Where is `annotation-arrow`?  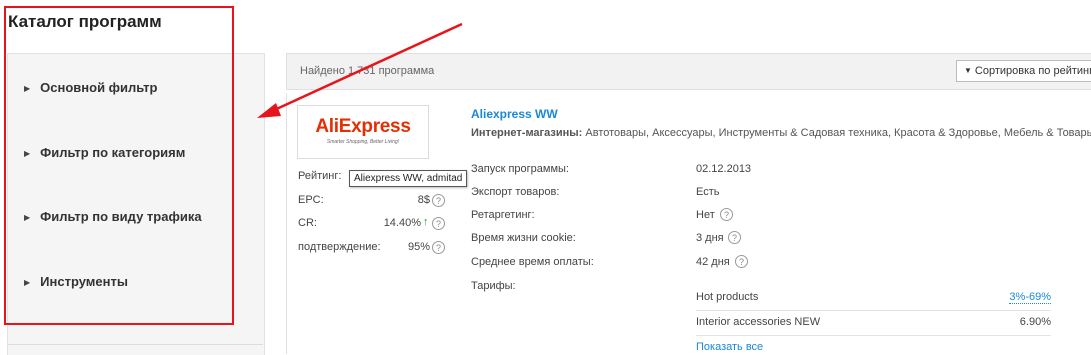
annotation-arrow is located at coordinates (360, 70).